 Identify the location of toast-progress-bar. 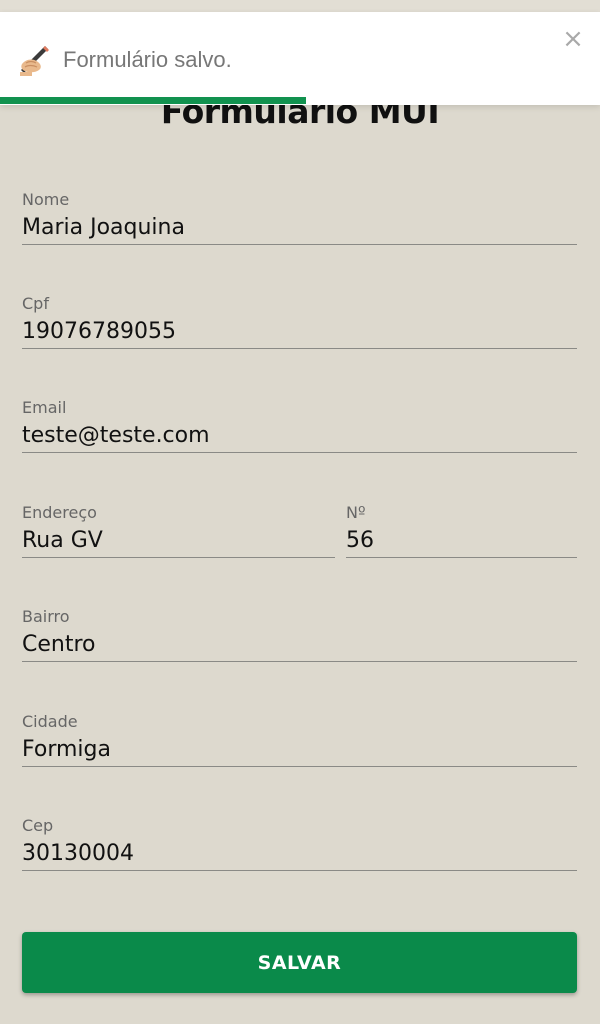
(153, 100).